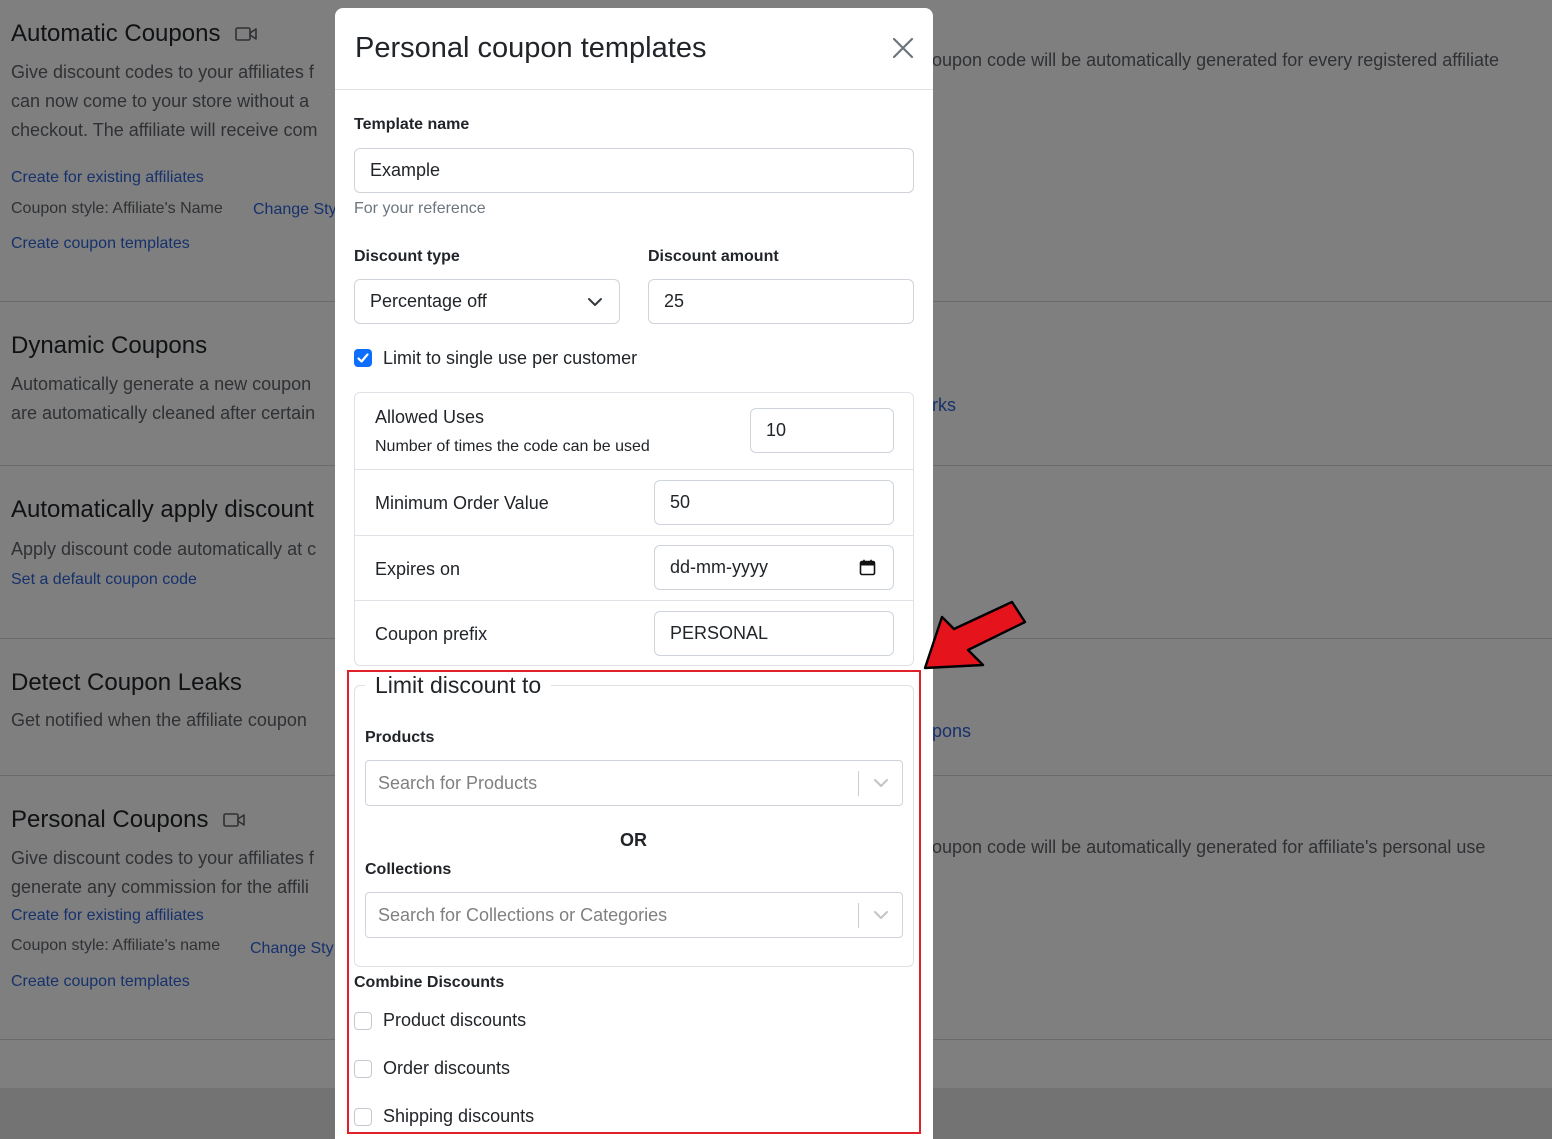 Image resolution: width=1552 pixels, height=1139 pixels. Describe the element at coordinates (510, 358) in the screenshot. I see `single-use-label: Limit to single use per customer` at that location.